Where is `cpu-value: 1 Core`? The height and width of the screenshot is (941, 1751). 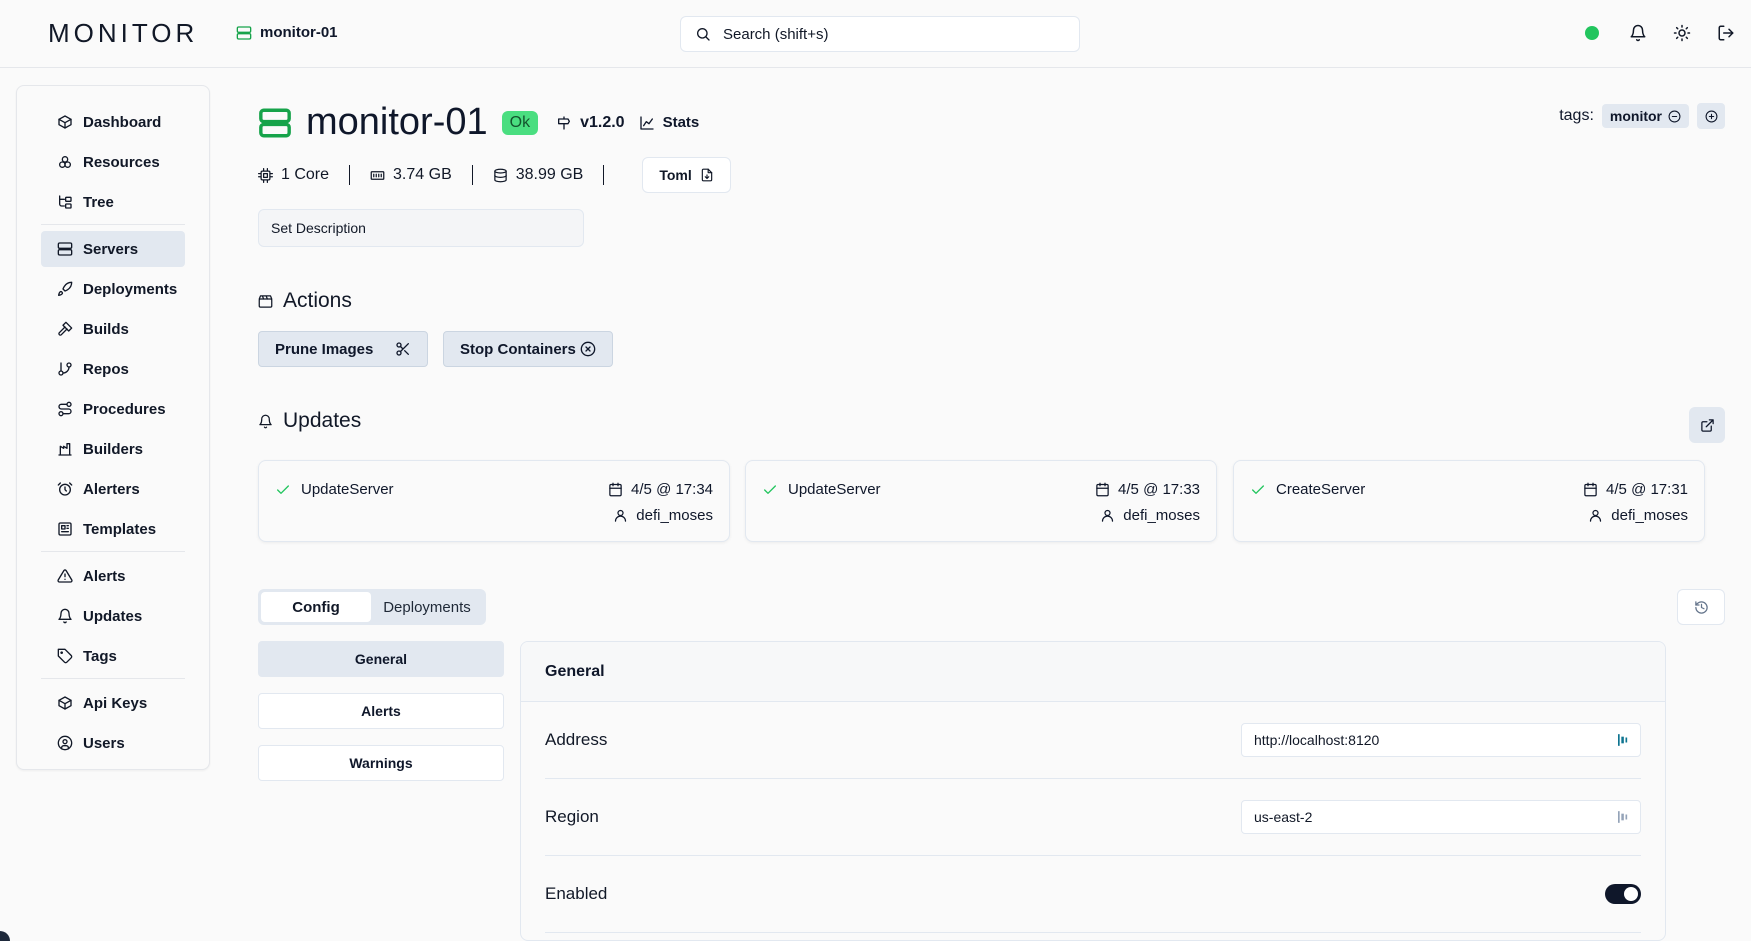 cpu-value: 1 Core is located at coordinates (305, 174).